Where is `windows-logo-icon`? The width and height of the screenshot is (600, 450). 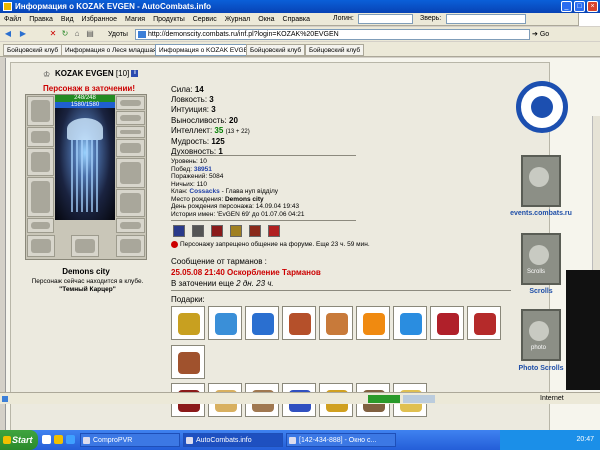 windows-logo-icon is located at coordinates (589, 19).